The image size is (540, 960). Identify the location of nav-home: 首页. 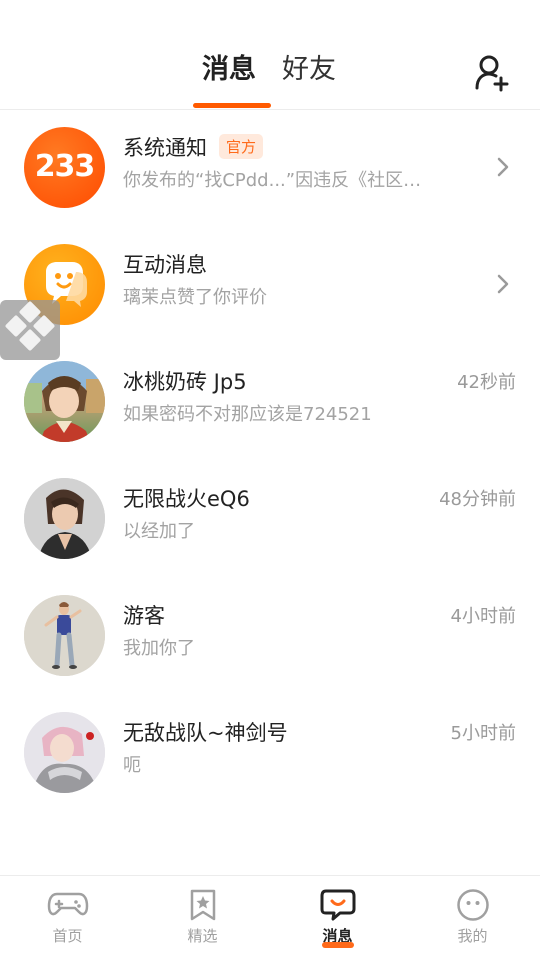
(67, 918).